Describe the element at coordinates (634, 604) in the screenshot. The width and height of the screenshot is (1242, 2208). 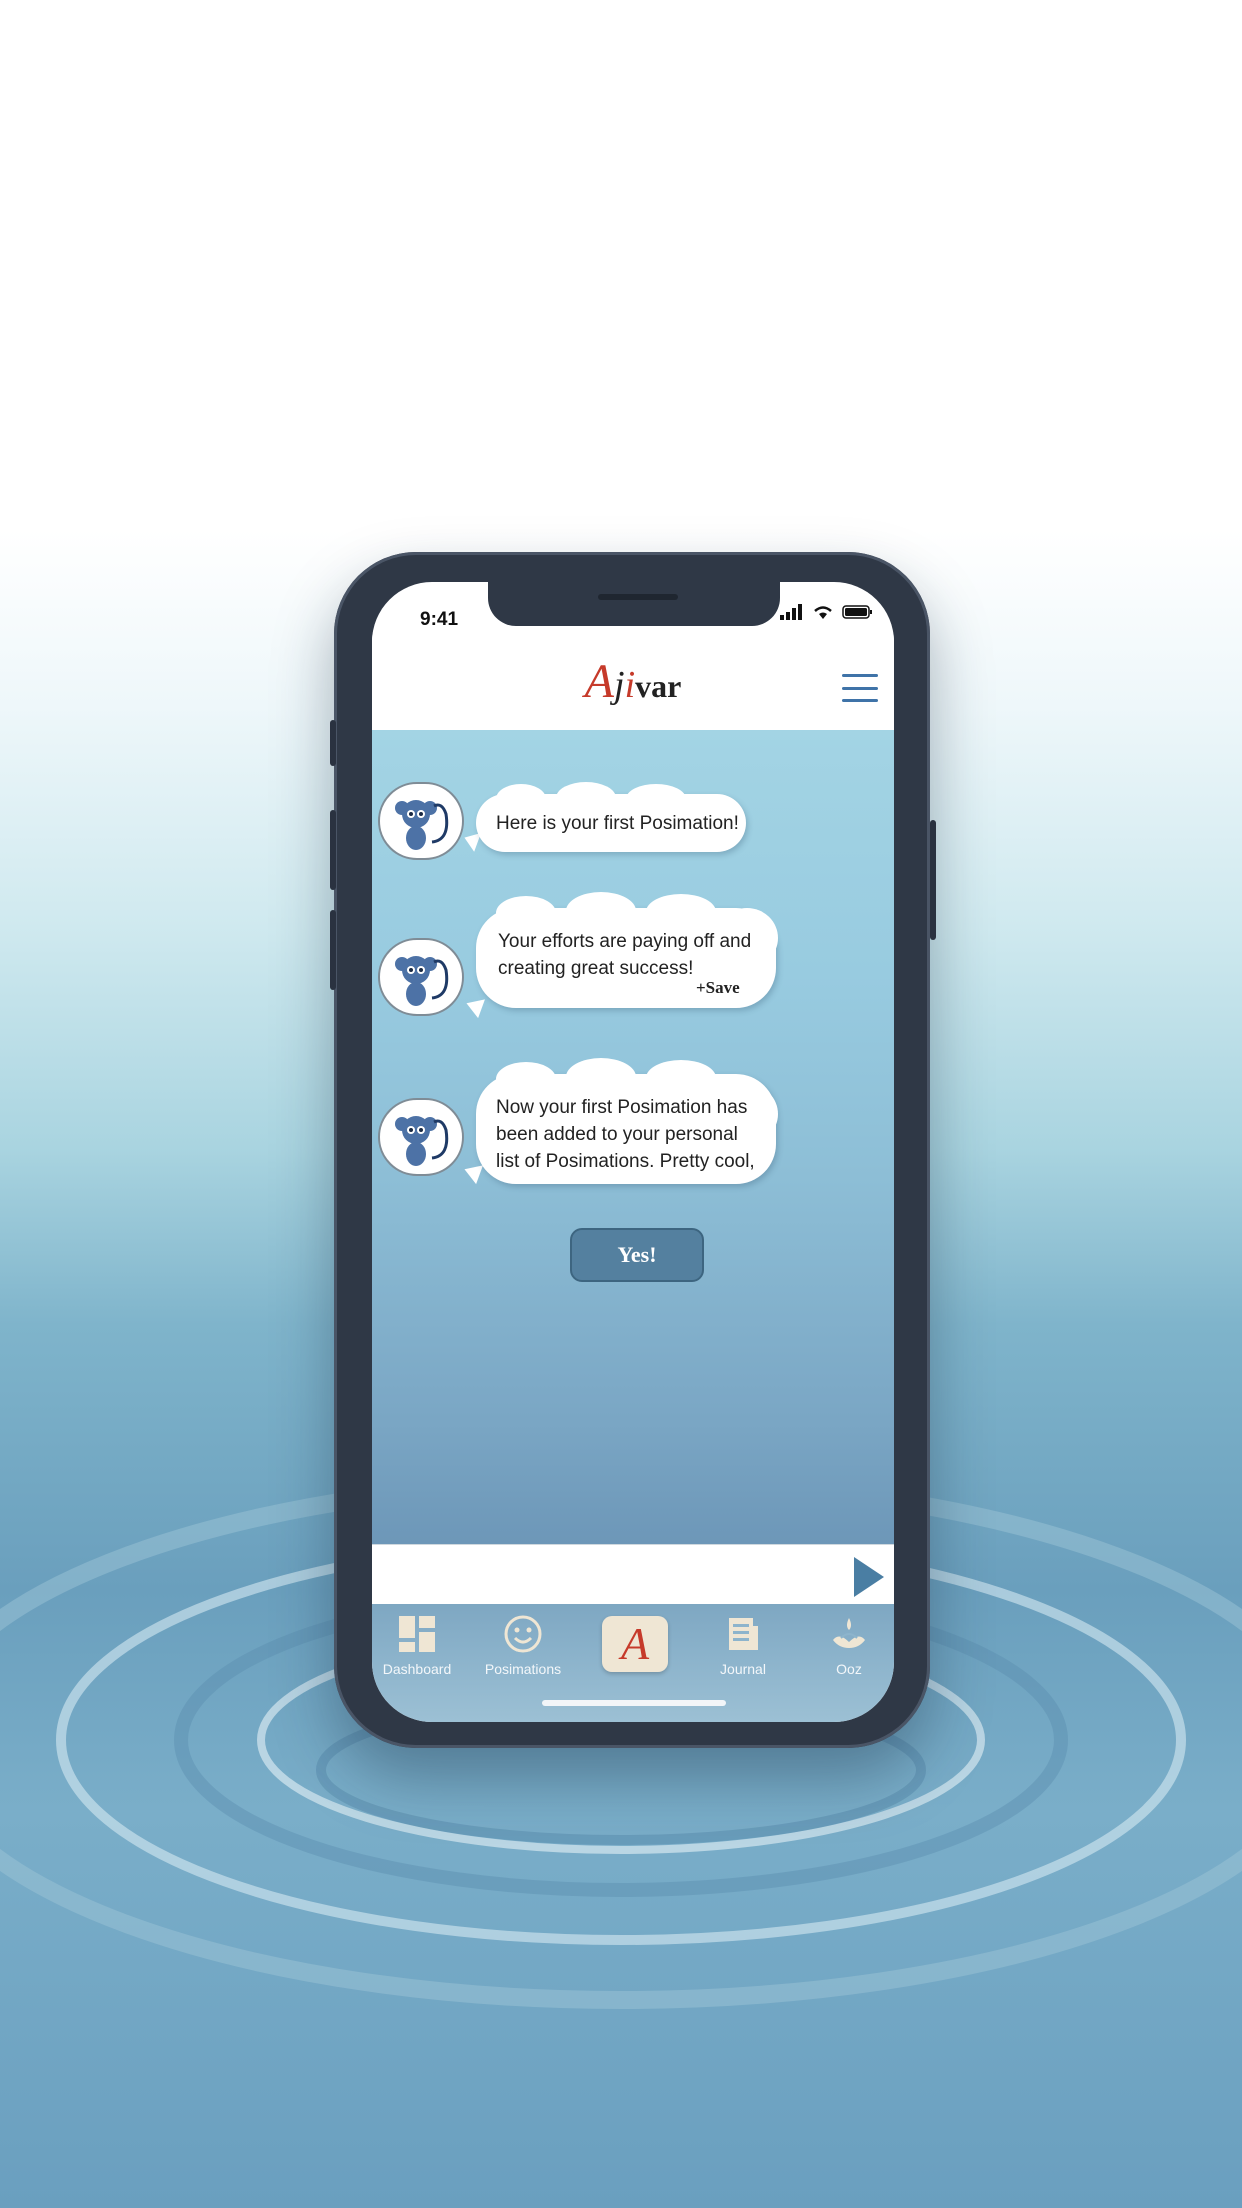
I see `notch` at that location.